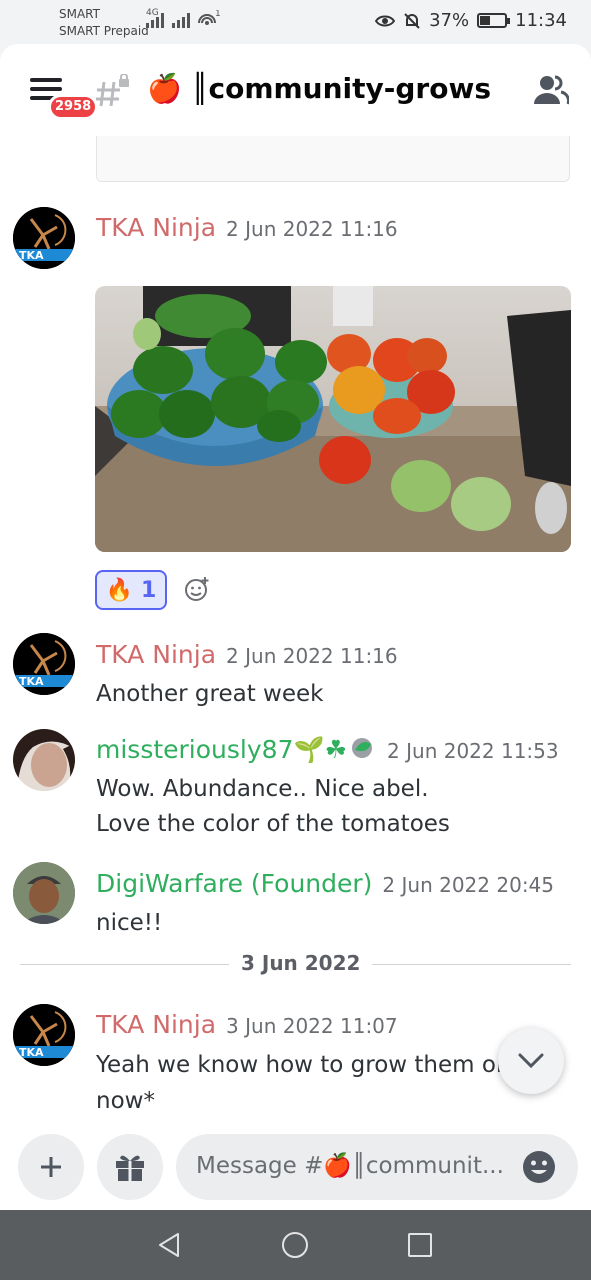 This screenshot has height=1280, width=591. I want to click on chevron-down-icon, so click(531, 1061).